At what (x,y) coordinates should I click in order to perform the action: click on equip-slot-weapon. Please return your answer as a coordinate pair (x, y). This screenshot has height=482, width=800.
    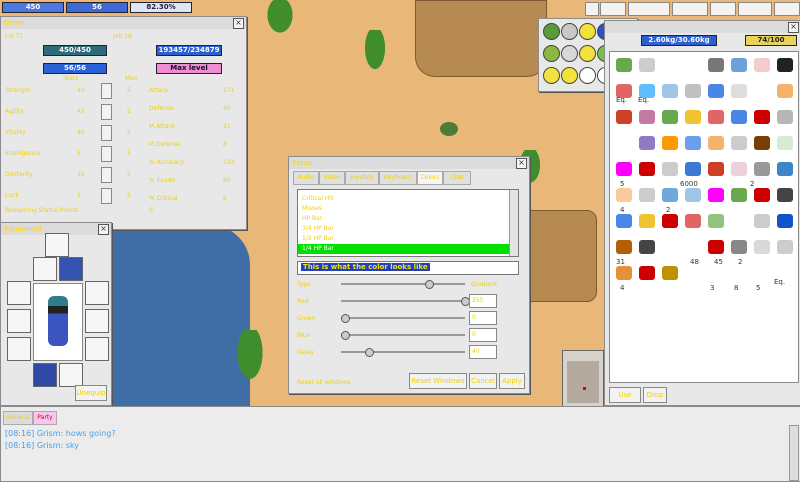
    Looking at the image, I should click on (97, 293).